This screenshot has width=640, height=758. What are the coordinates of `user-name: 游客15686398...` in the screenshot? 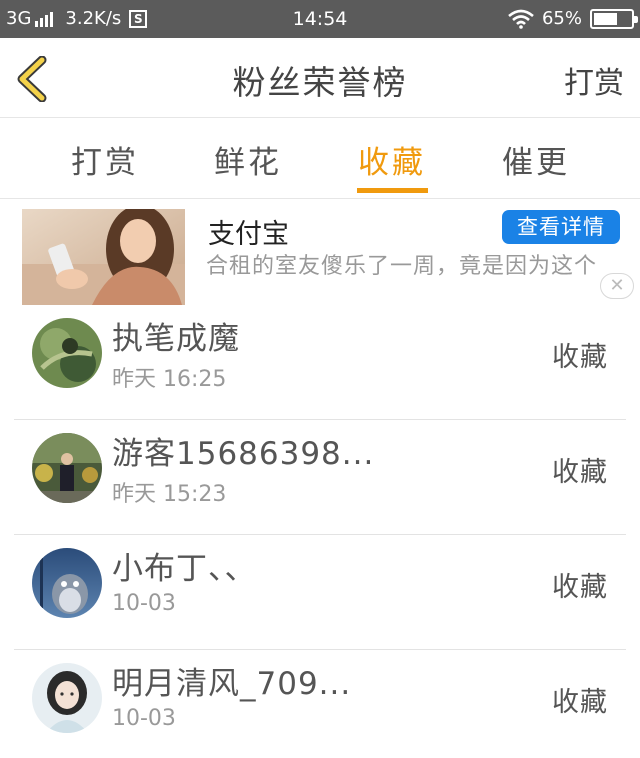 It's located at (243, 454).